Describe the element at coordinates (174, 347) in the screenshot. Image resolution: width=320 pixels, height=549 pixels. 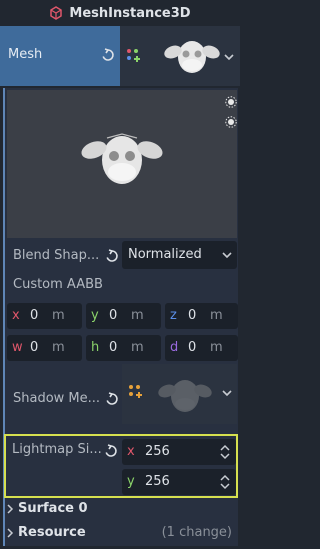
I see `axis-label: d` at that location.